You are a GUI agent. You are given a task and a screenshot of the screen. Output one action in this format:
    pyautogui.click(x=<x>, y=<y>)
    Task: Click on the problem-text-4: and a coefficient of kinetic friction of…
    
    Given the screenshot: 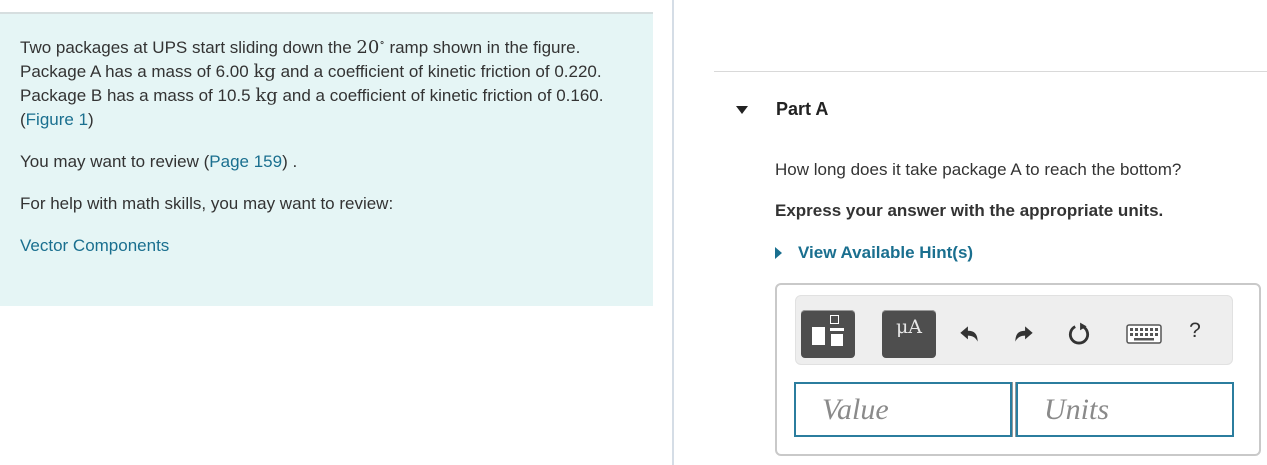 What is the action you would take?
    pyautogui.click(x=440, y=95)
    